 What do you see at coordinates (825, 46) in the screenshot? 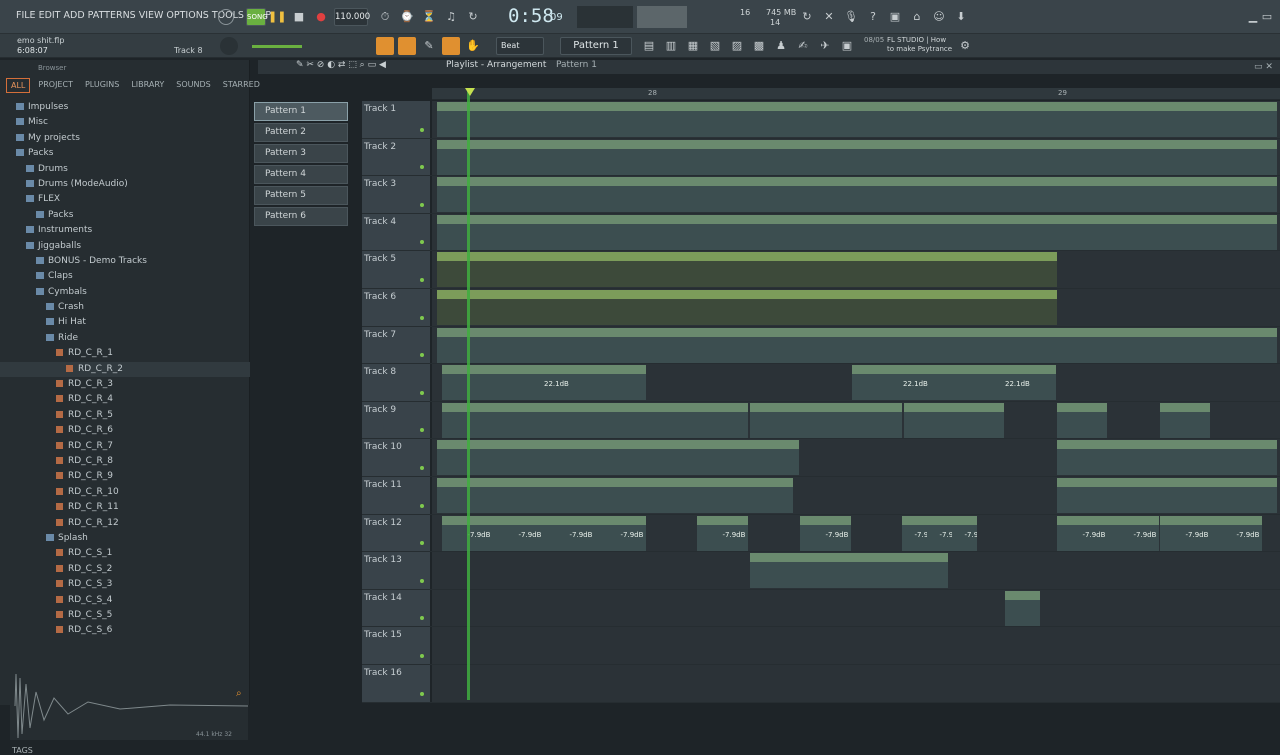
I see `midi-icon: ✈` at bounding box center [825, 46].